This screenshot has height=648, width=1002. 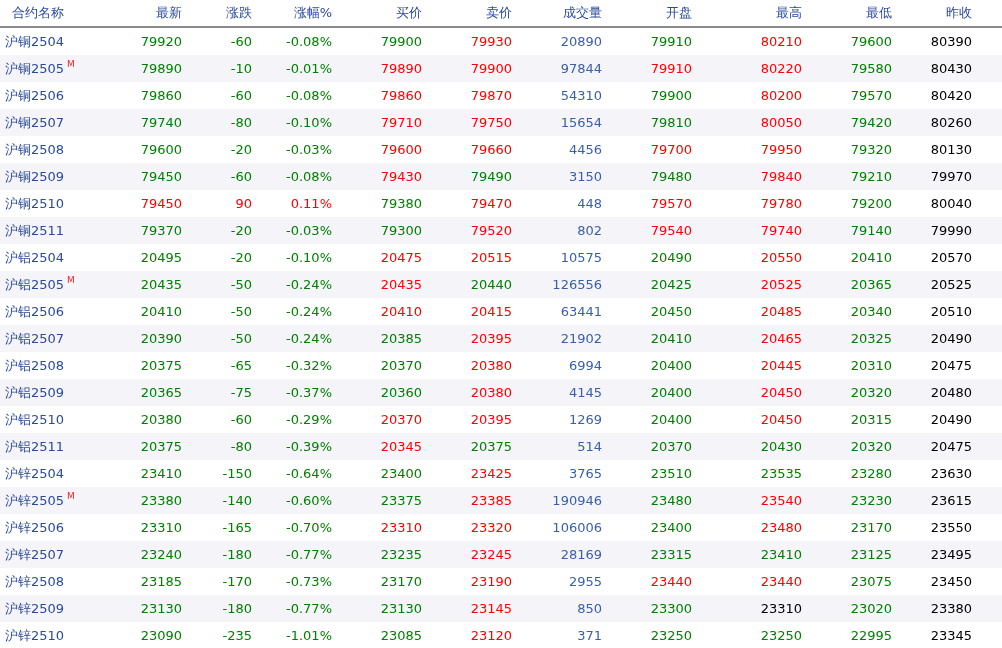 I want to click on table-row: 沪铝2509 20365 -75 -0.37% 20360 20380 4145 20400 20450 20320 20480, so click(x=501, y=392).